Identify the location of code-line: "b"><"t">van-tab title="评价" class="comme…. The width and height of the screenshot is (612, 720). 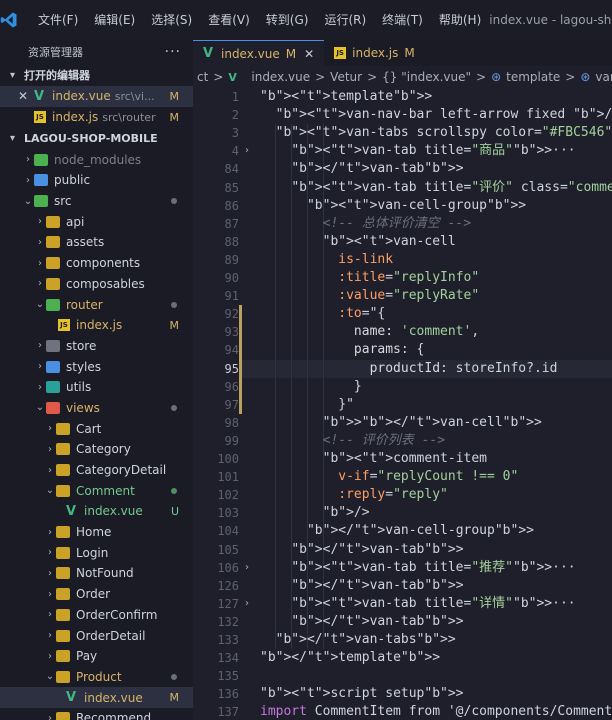
(451, 187).